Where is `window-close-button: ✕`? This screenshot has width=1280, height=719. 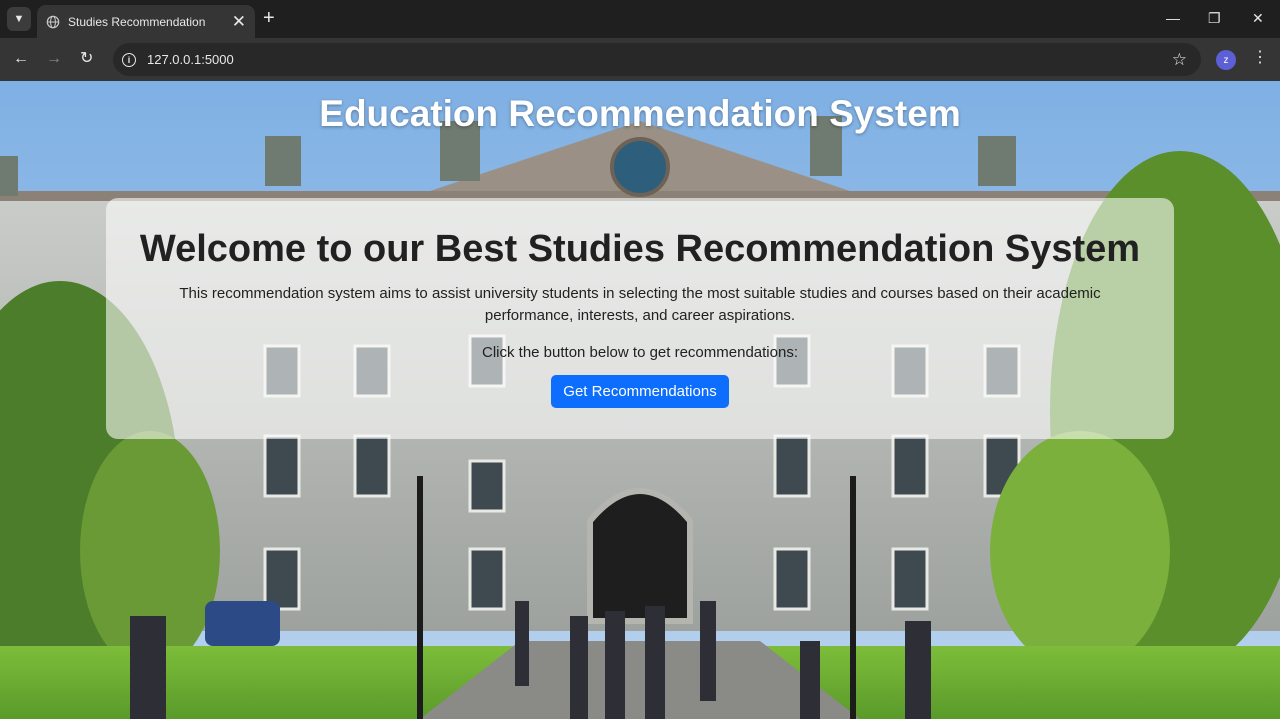 window-close-button: ✕ is located at coordinates (1258, 18).